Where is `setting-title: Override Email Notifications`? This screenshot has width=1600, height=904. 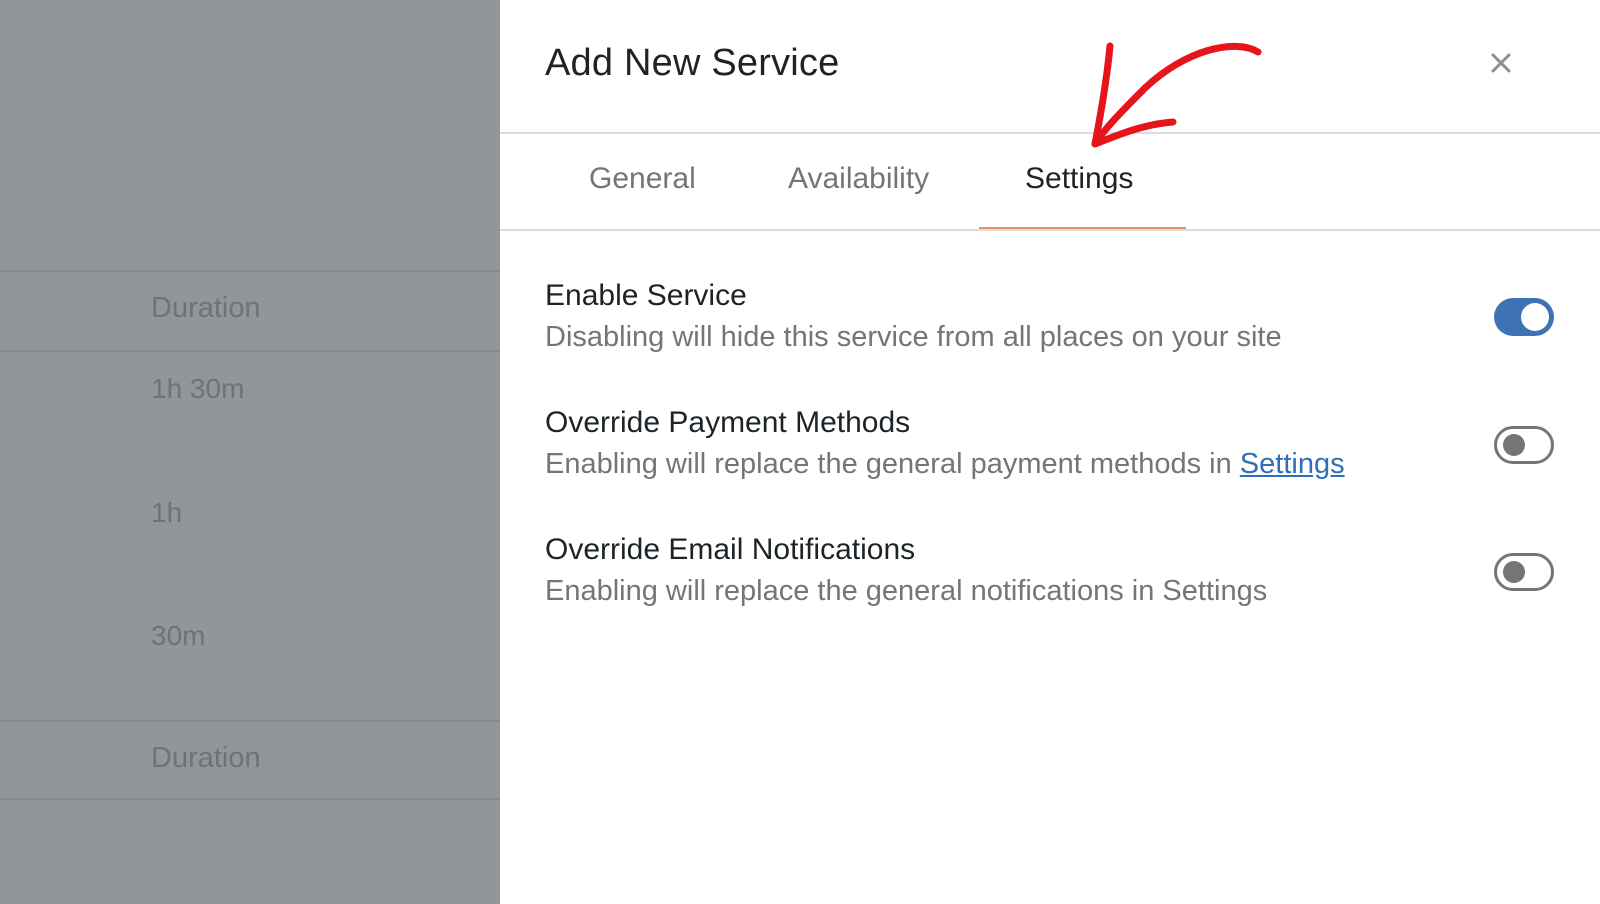 setting-title: Override Email Notifications is located at coordinates (730, 549).